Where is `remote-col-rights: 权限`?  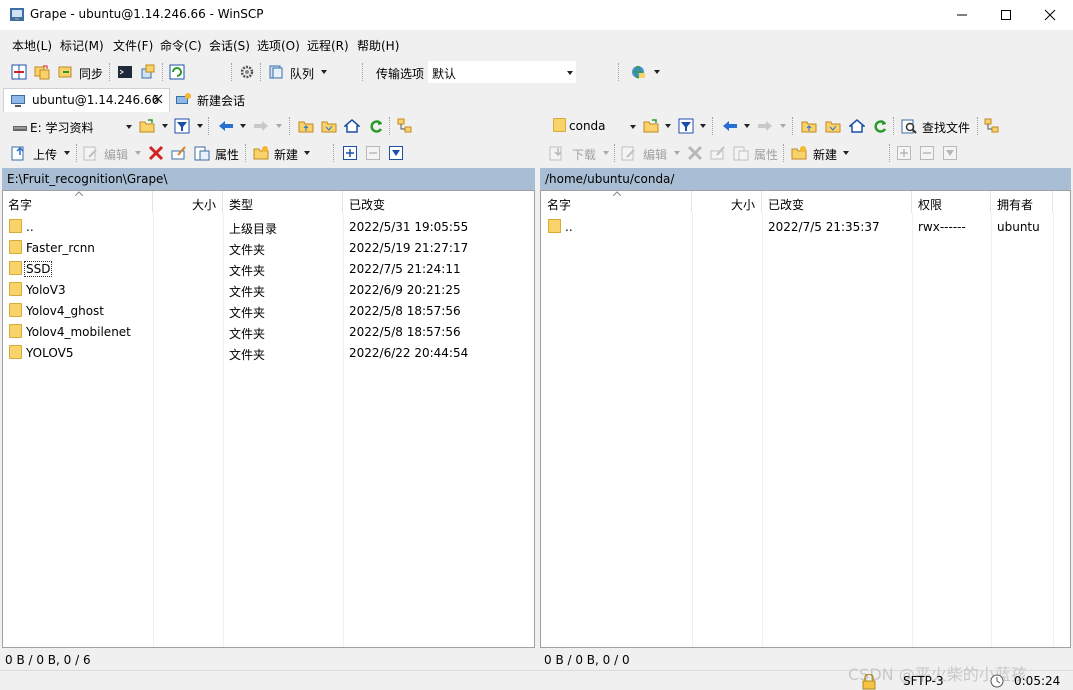 remote-col-rights: 权限 is located at coordinates (951, 202).